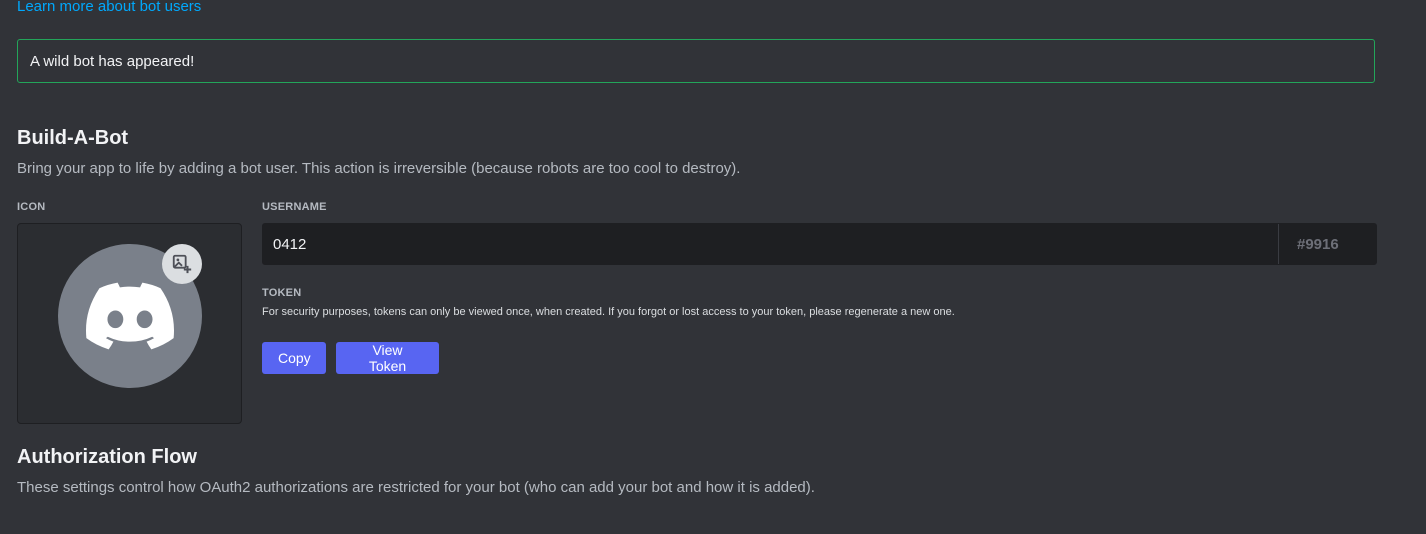 This screenshot has height=534, width=1426. I want to click on token-label: TOKEN, so click(282, 293).